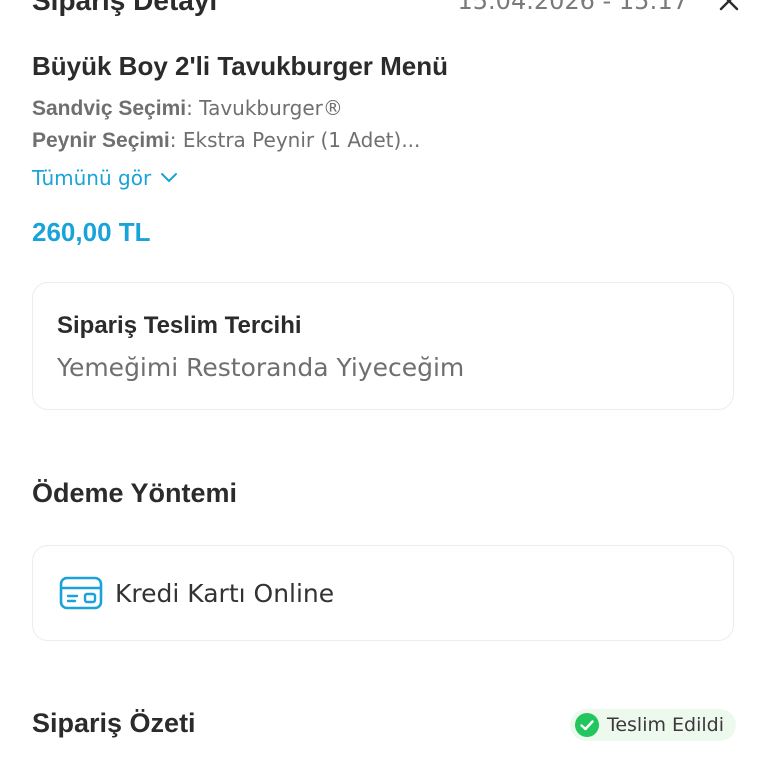  What do you see at coordinates (169, 177) in the screenshot?
I see `chevron-down-icon` at bounding box center [169, 177].